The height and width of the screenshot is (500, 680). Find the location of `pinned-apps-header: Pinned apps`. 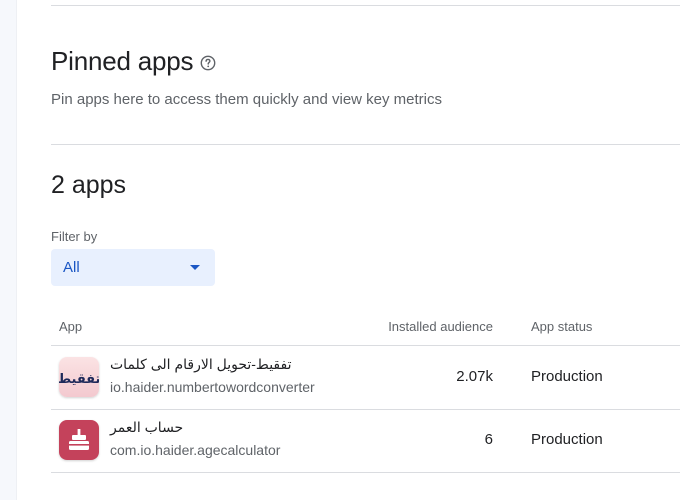

pinned-apps-header: Pinned apps is located at coordinates (133, 61).